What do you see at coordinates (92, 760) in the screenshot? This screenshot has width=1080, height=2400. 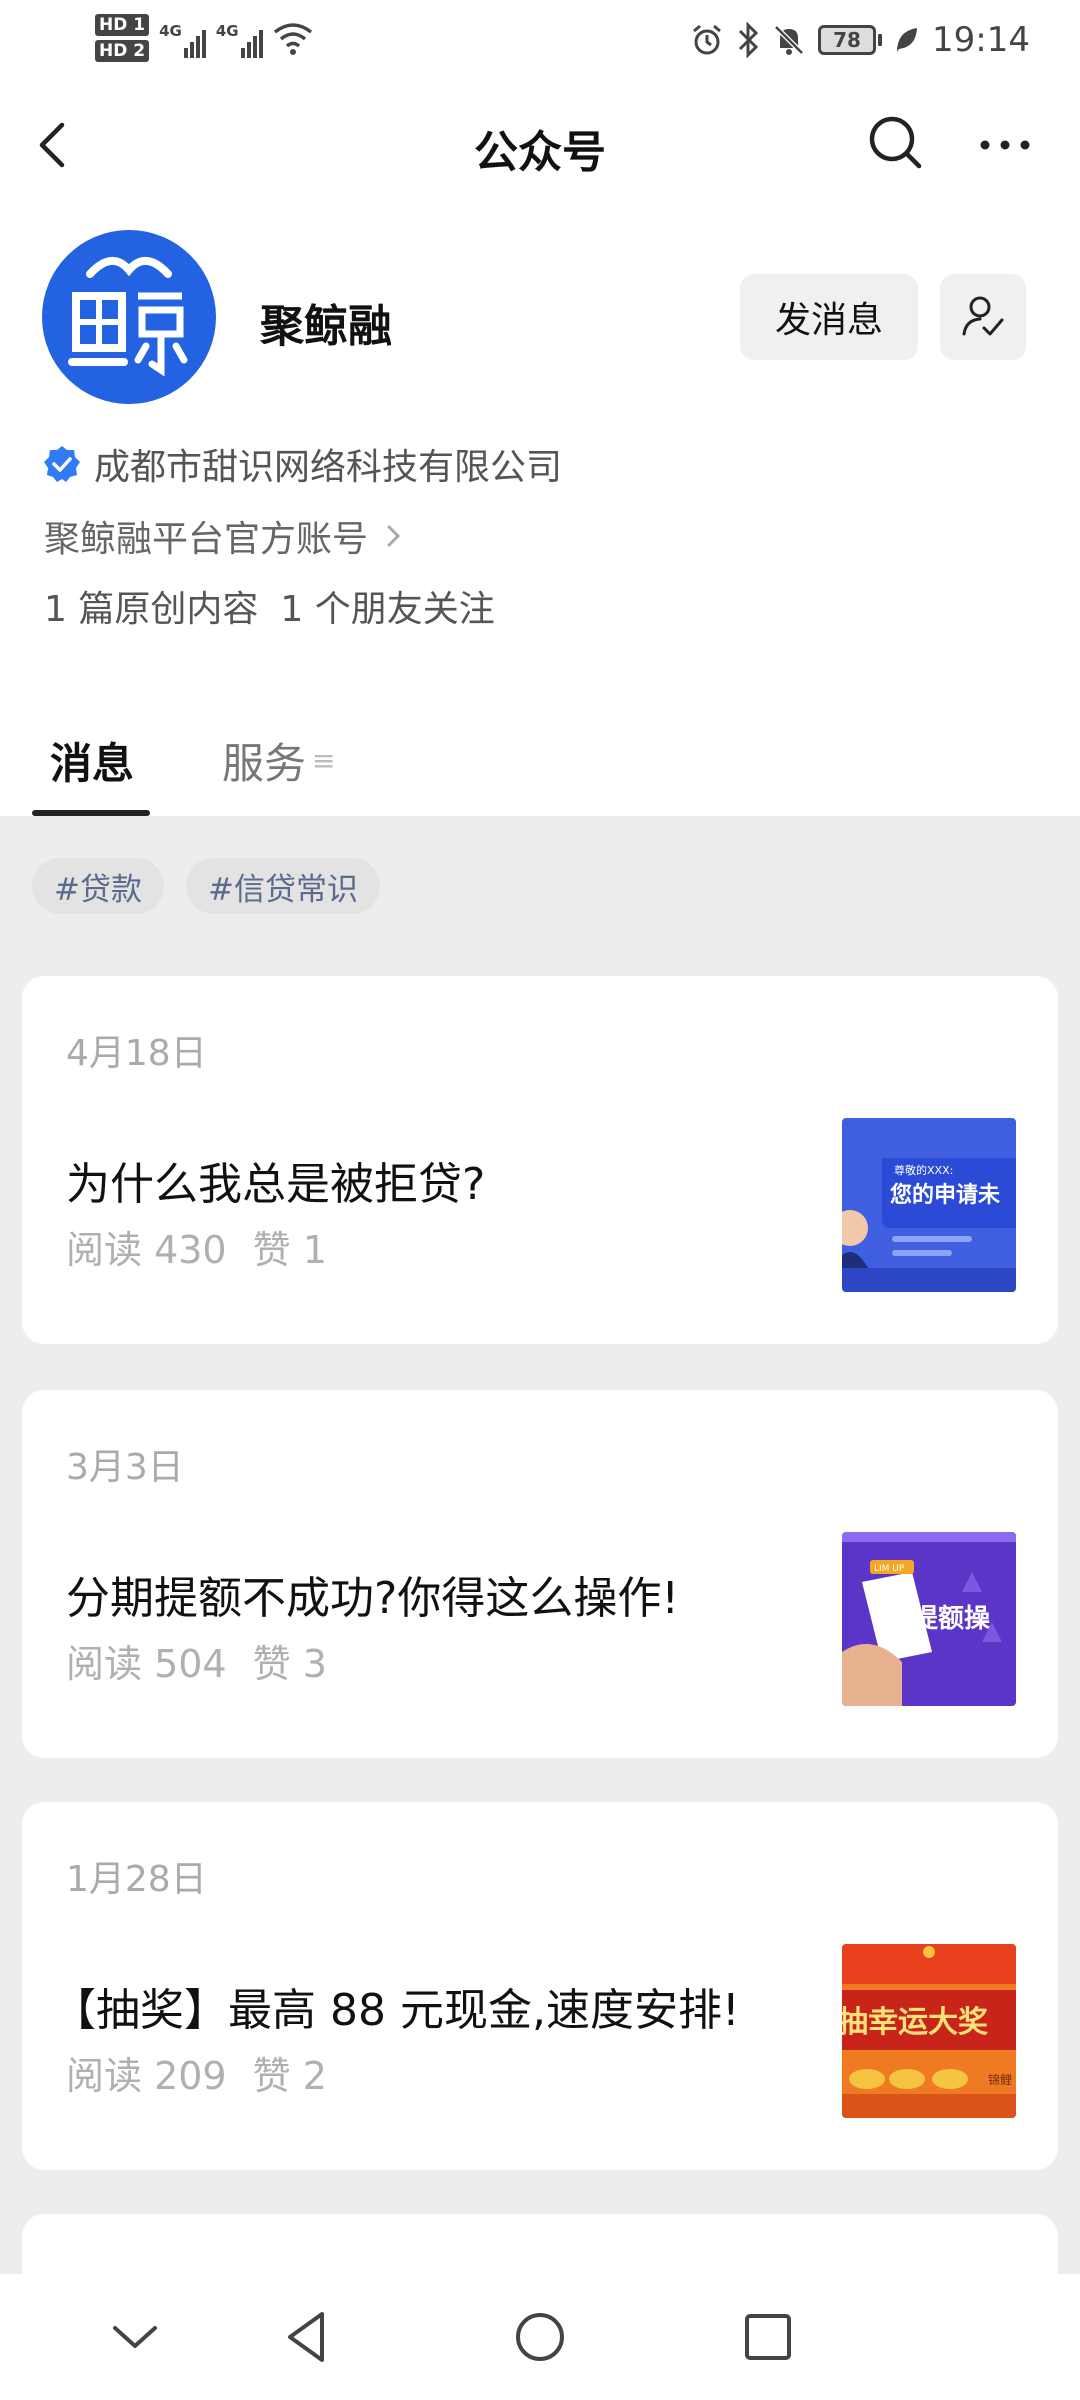 I see `tab-messages: 消息` at bounding box center [92, 760].